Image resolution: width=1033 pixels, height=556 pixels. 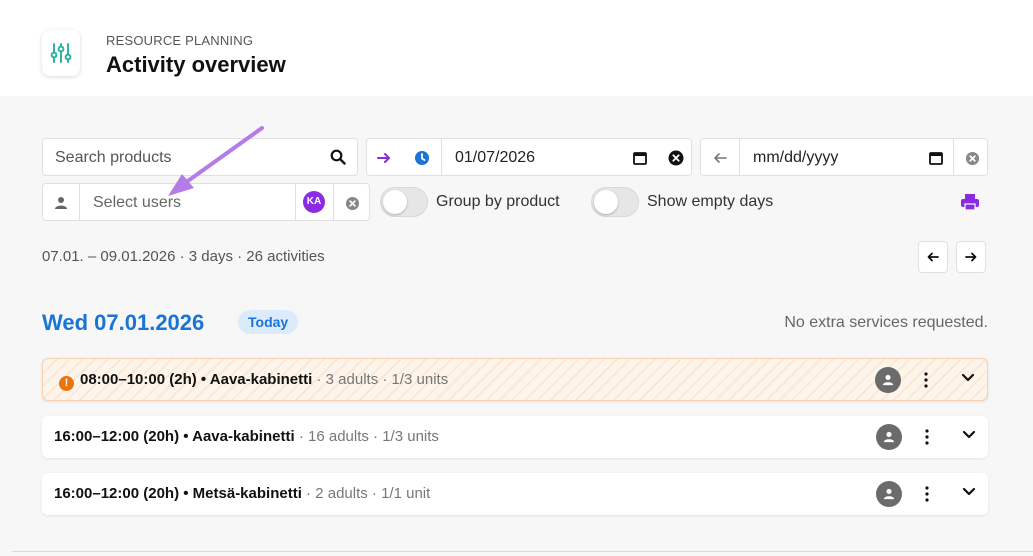 I want to click on clear-date-from-icon, so click(x=676, y=158).